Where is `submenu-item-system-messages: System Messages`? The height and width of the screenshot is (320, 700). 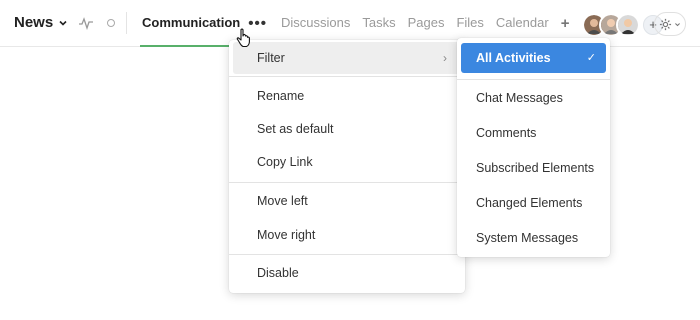
submenu-item-system-messages: System Messages is located at coordinates (533, 238).